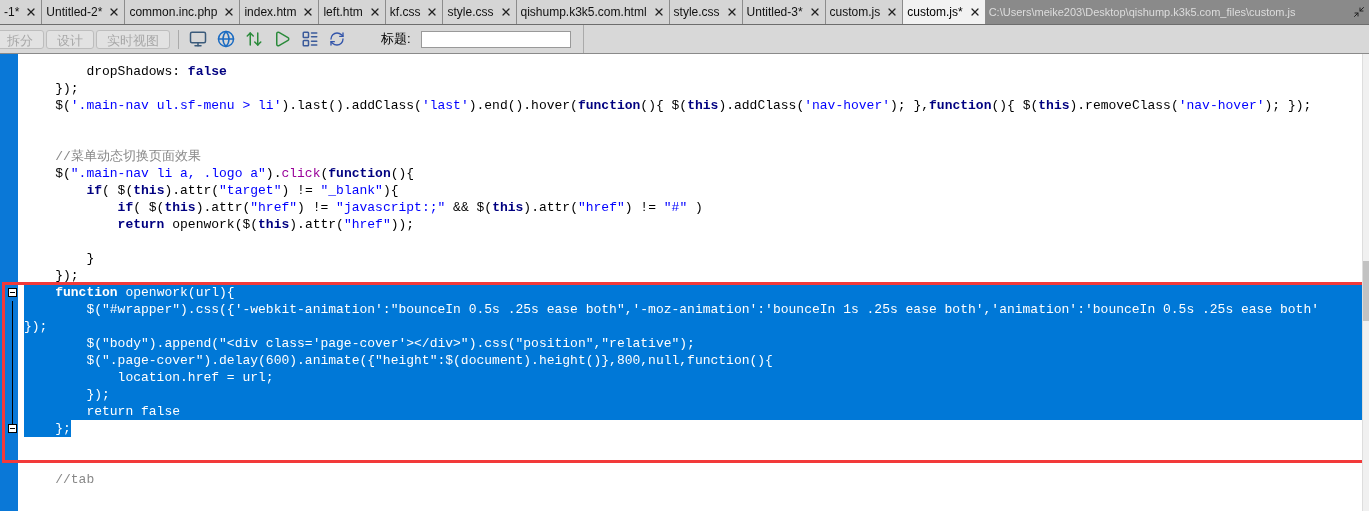 The height and width of the screenshot is (511, 1369). Describe the element at coordinates (337, 39) in the screenshot. I see `refresh-icon` at that location.